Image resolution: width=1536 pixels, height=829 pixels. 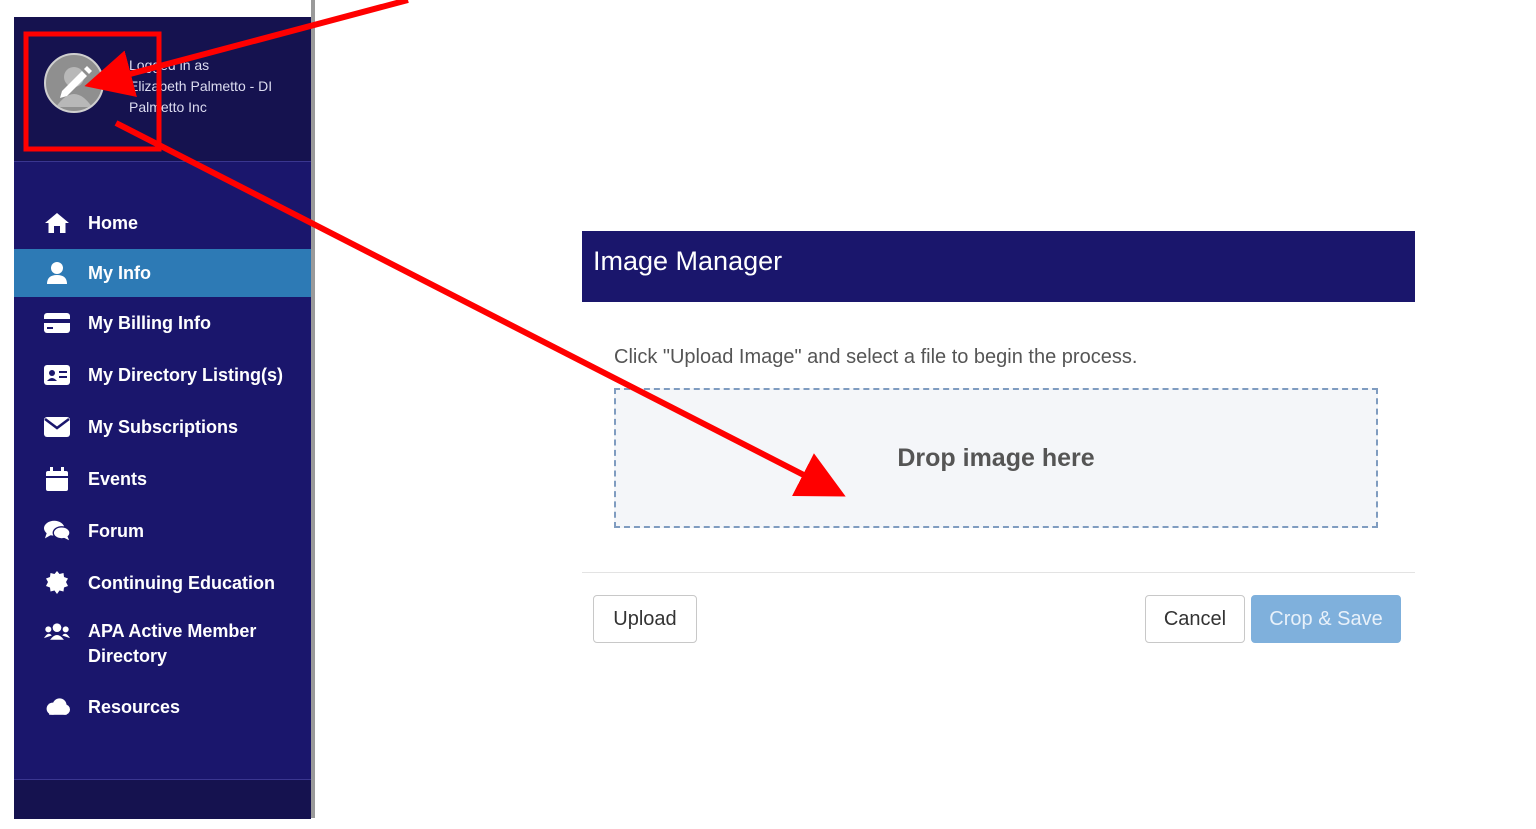 I want to click on sidebar-item-label: My Directory Listing(s), so click(x=186, y=374).